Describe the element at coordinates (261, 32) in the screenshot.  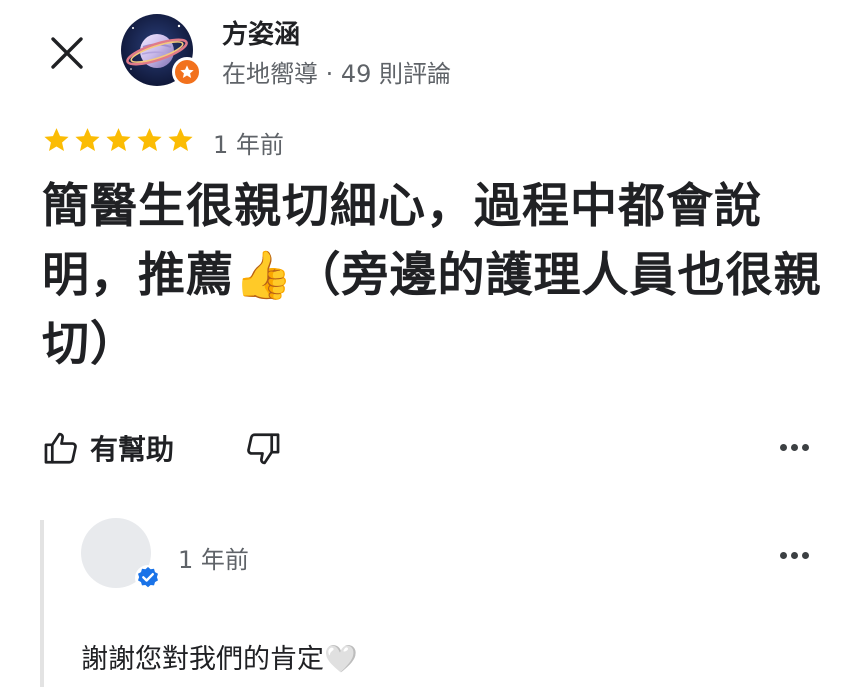
I see `reviewer-name: 方姿涵` at that location.